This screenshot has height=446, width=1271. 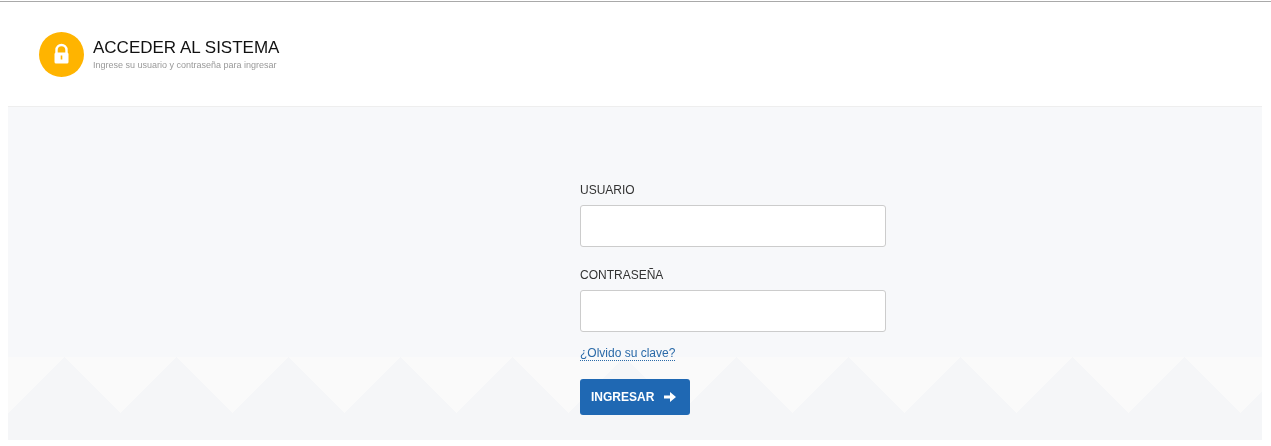 What do you see at coordinates (635, 397) in the screenshot?
I see `login-button: INGRESAR` at bounding box center [635, 397].